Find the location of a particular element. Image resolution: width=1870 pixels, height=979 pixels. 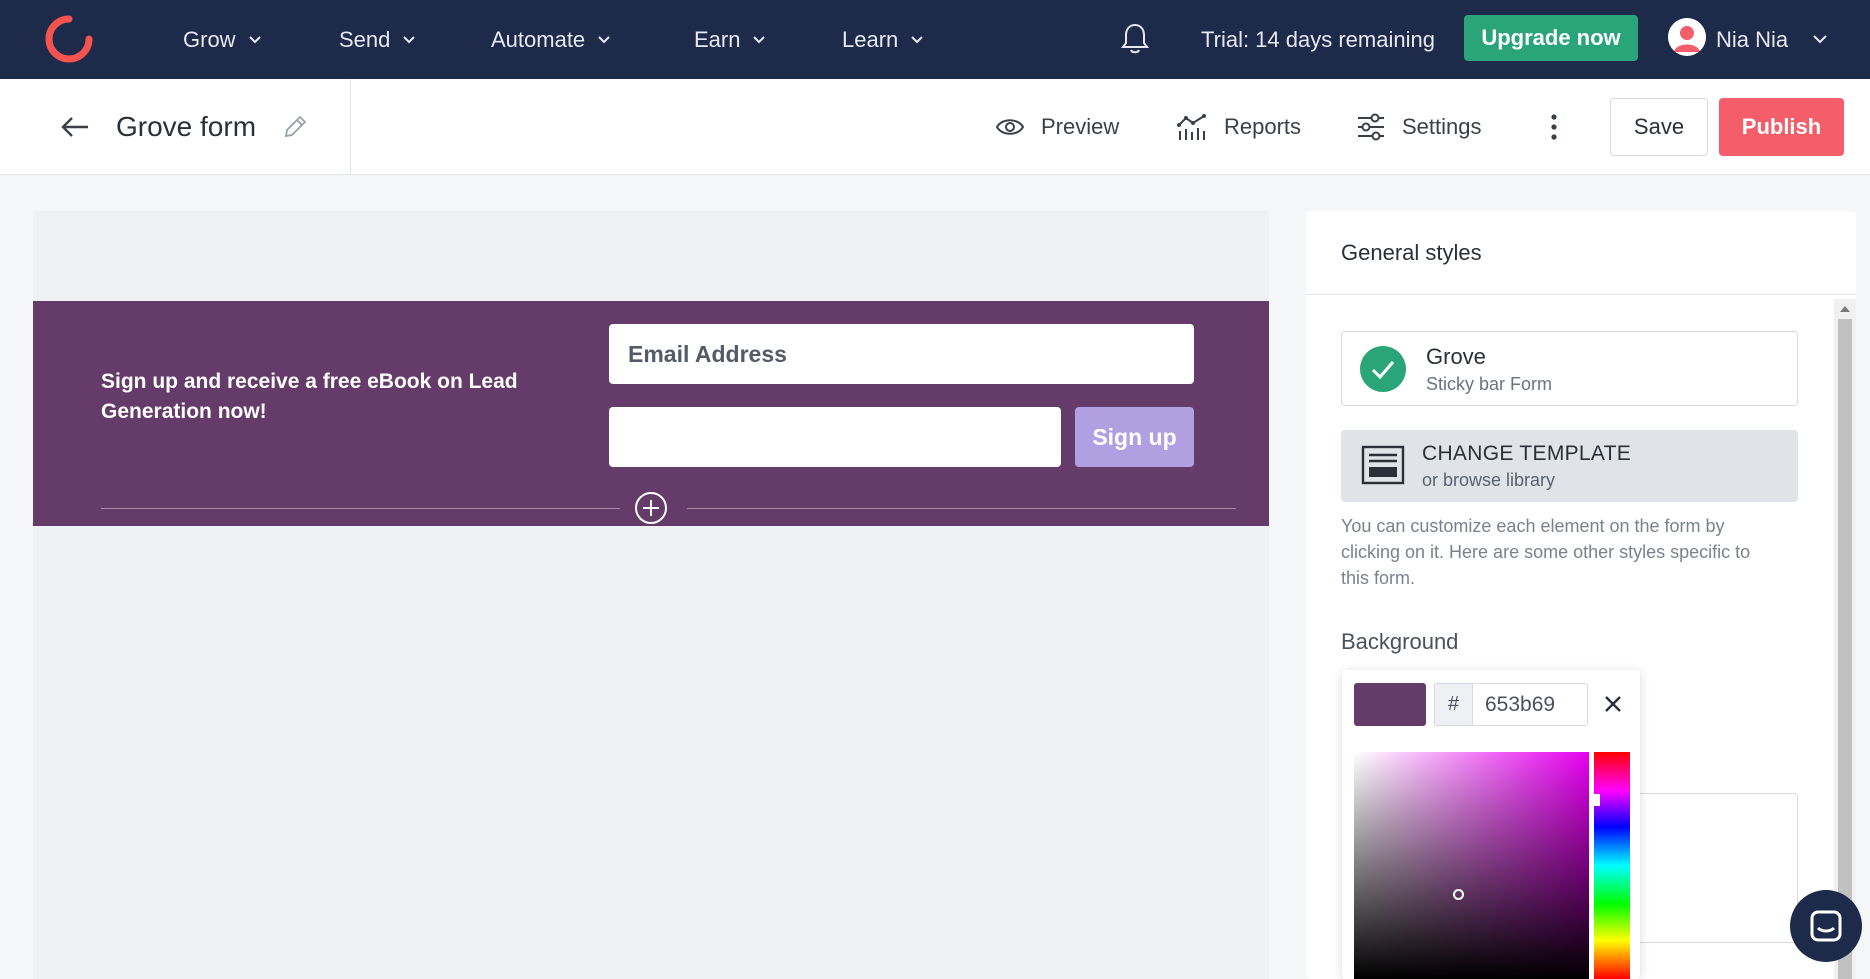

scrollbar-thumb is located at coordinates (1845, 649).